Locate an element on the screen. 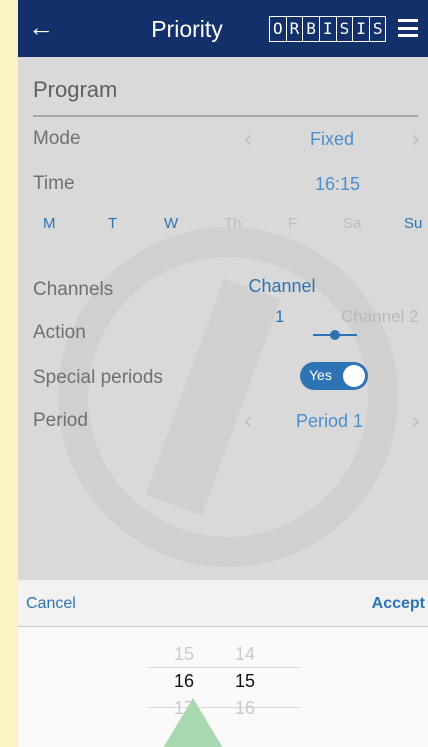 This screenshot has height=747, width=428. time-value: 16:15 is located at coordinates (337, 184).